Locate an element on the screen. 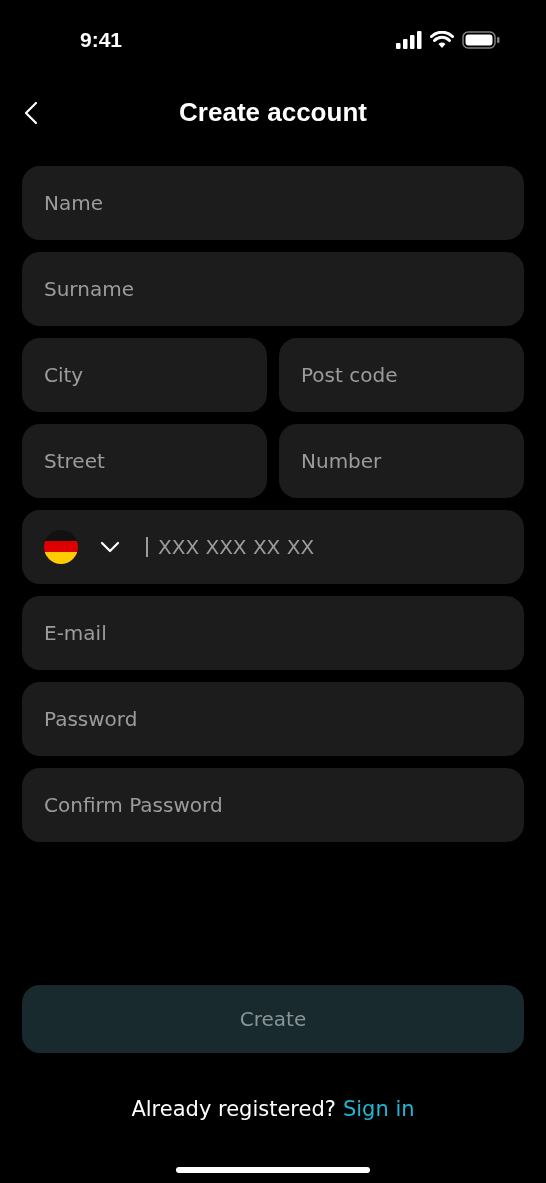  flag-icon is located at coordinates (61, 547).